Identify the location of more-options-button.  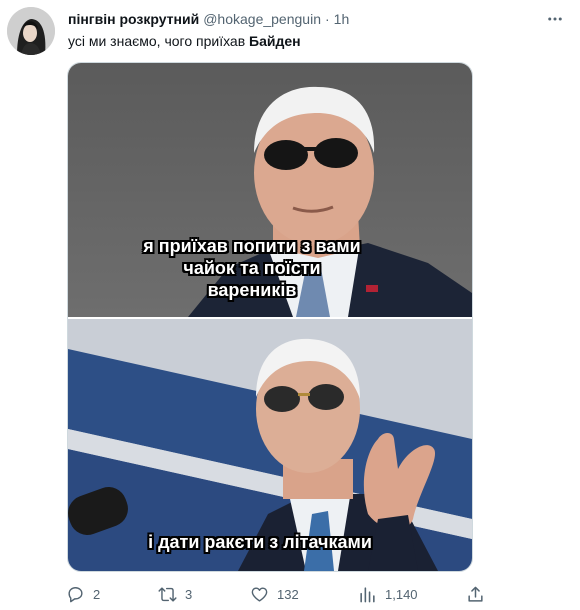
(555, 19).